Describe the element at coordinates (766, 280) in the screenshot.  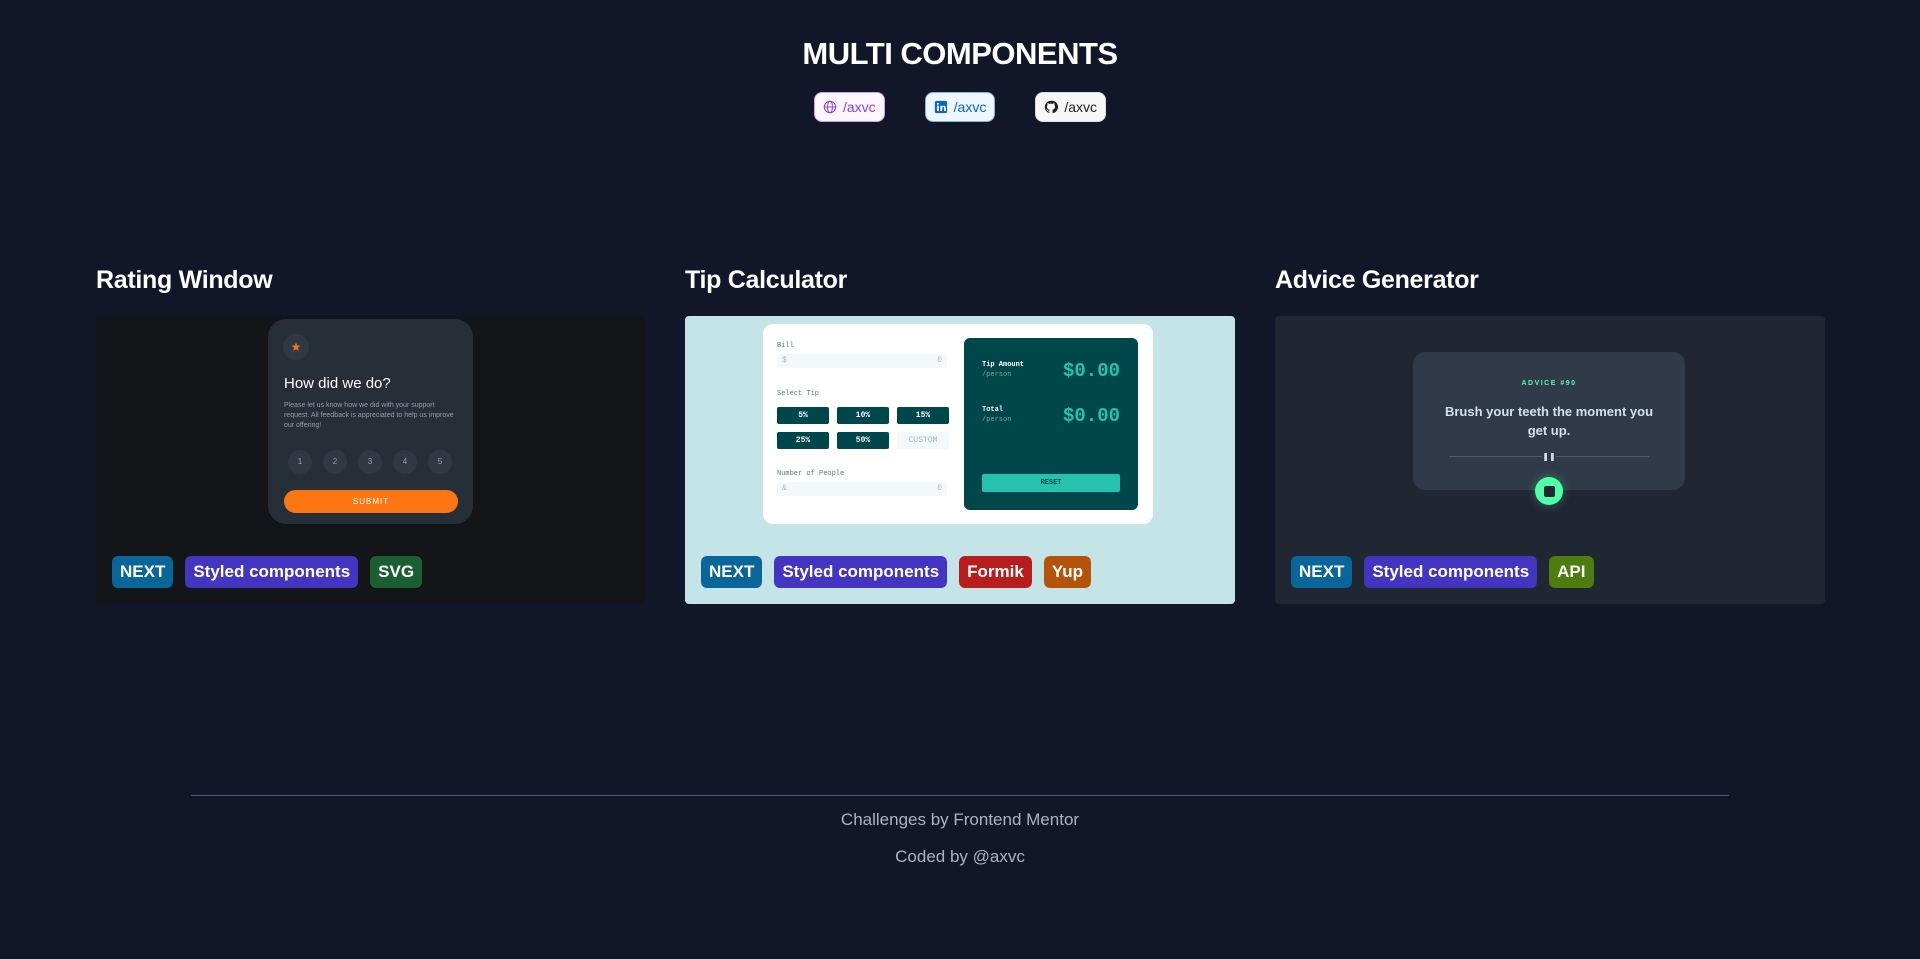
I see `card-title: Tip Calculator` at that location.